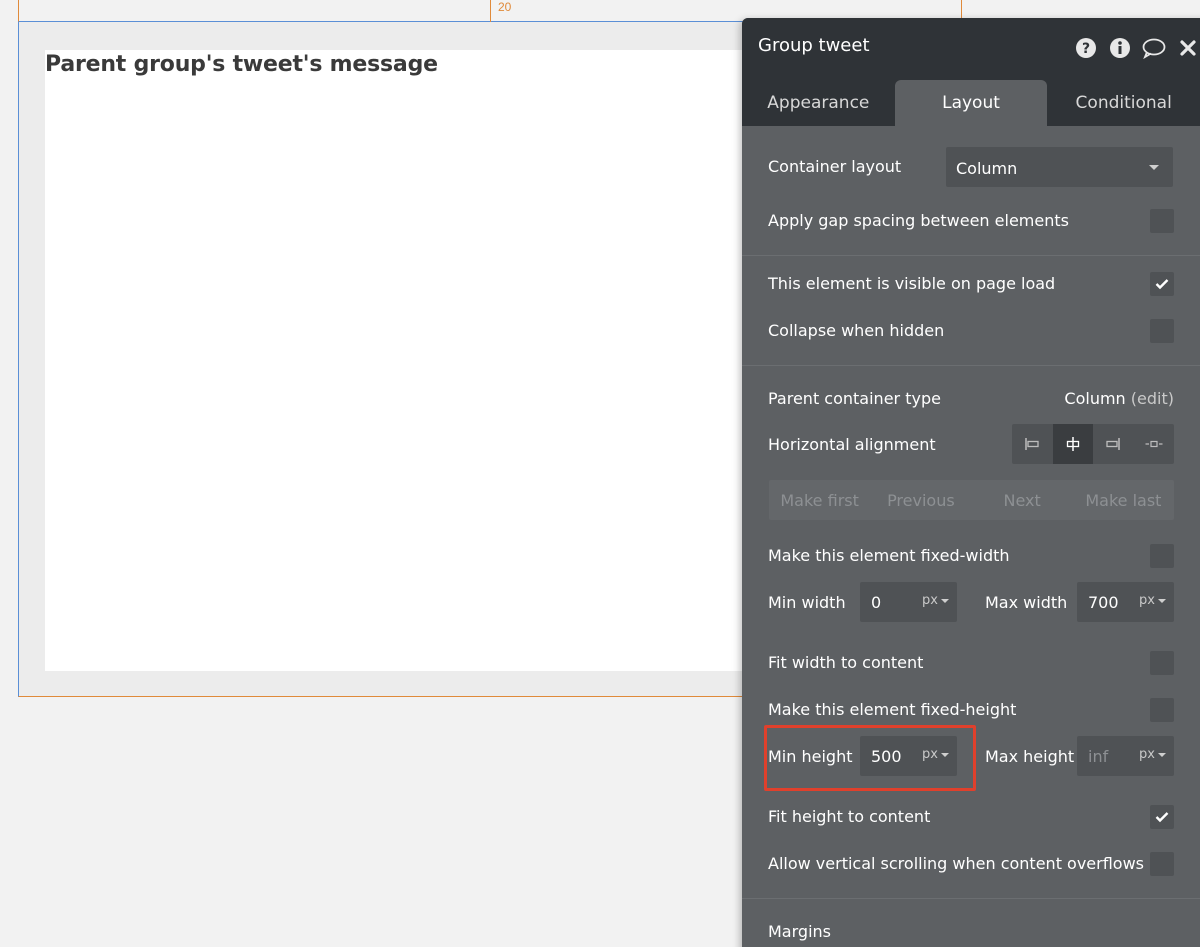 Image resolution: width=1200 pixels, height=947 pixels. I want to click on make-first-button: Make first, so click(819, 500).